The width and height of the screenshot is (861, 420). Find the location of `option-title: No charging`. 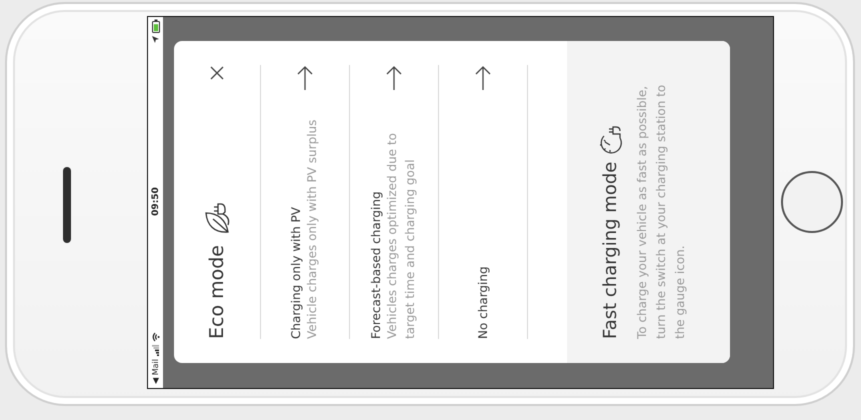

option-title: No charging is located at coordinates (483, 302).